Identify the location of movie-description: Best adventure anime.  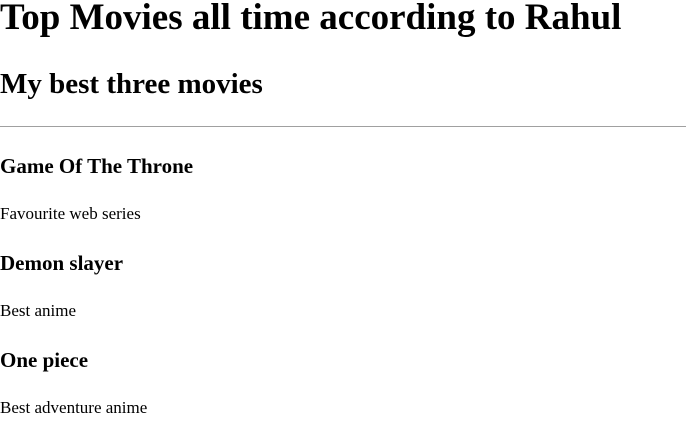
(74, 407).